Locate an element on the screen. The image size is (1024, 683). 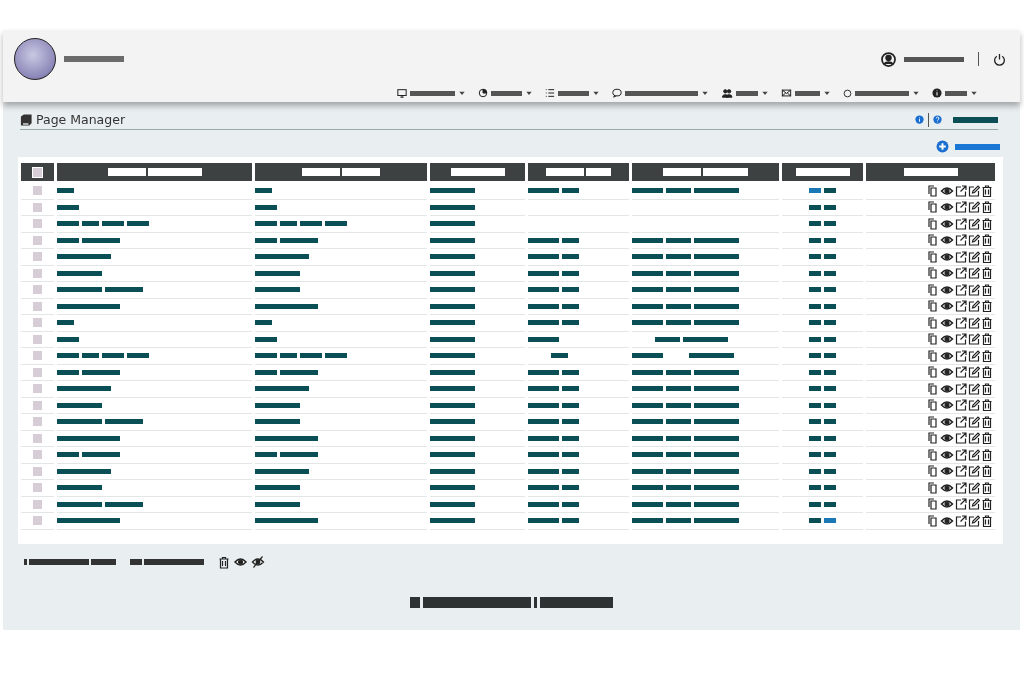
power-icon is located at coordinates (999, 59).